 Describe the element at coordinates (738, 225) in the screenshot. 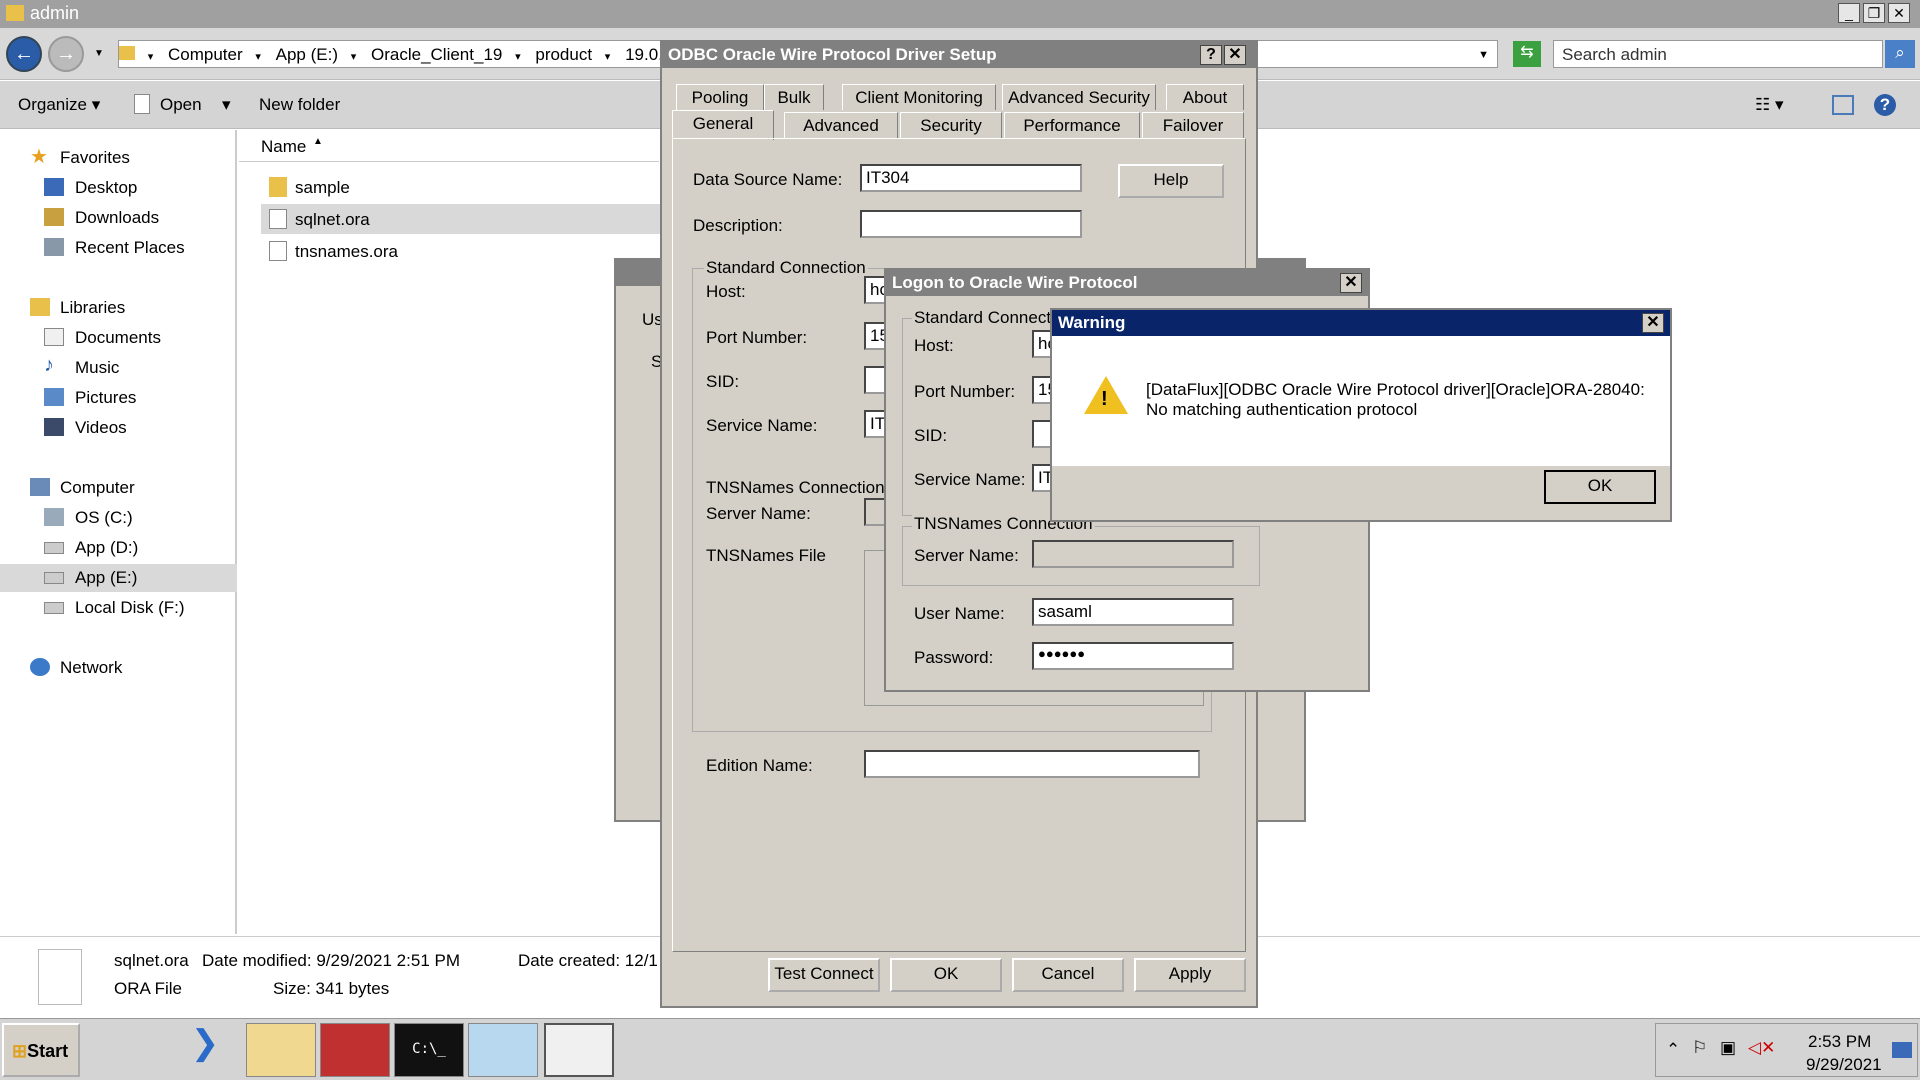

I see `description-label: Description:` at that location.